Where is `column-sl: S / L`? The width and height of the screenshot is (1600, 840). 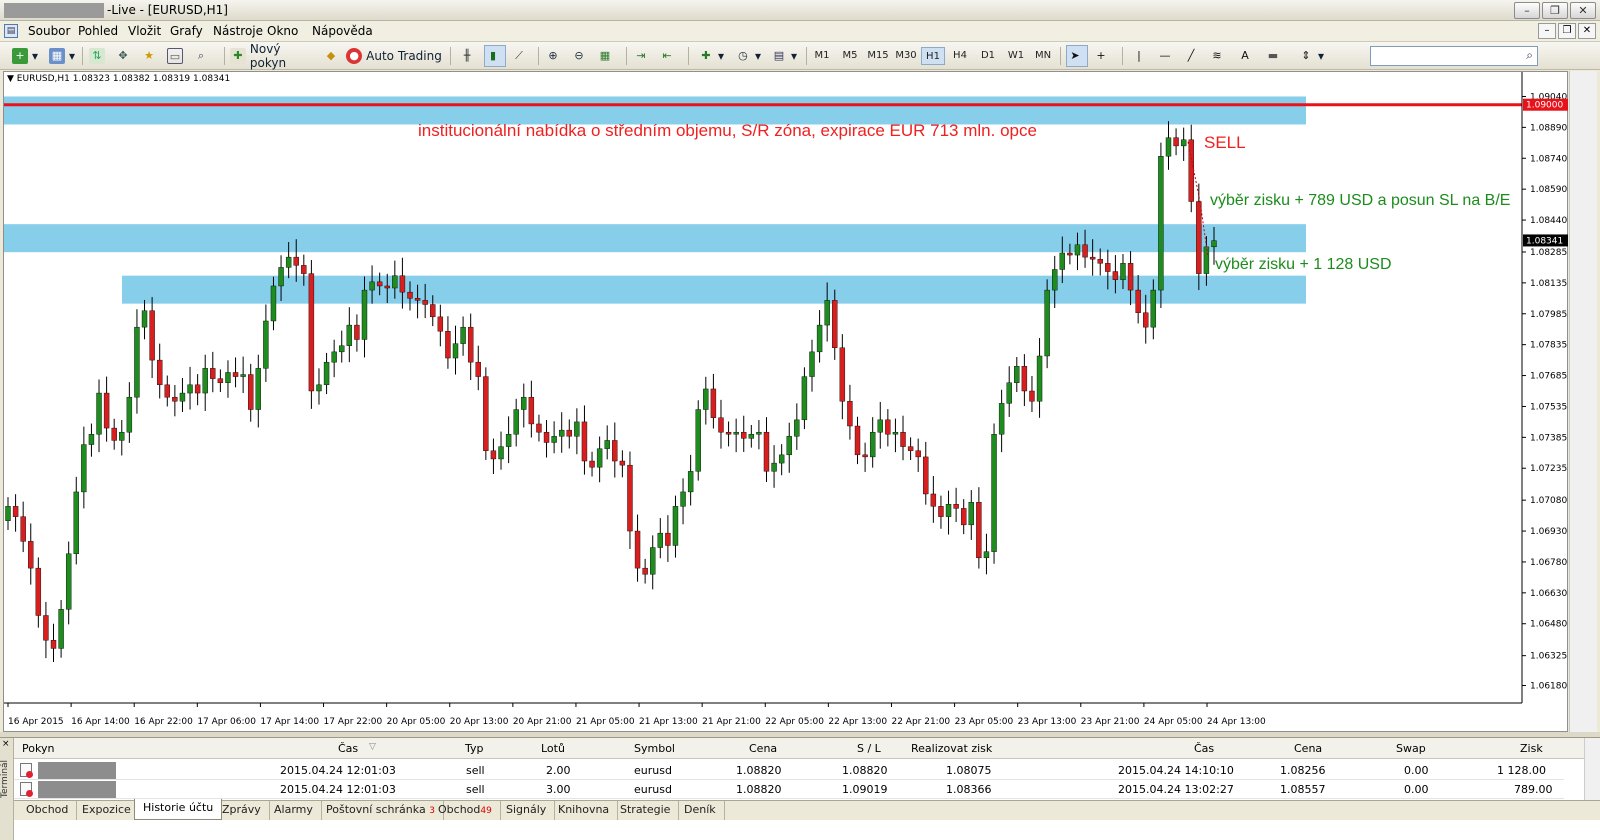
column-sl: S / L is located at coordinates (869, 748).